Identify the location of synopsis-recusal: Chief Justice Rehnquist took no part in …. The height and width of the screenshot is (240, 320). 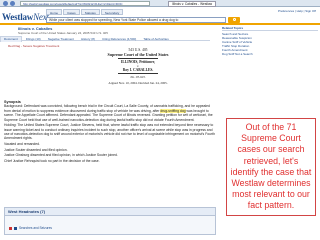
(52, 160).